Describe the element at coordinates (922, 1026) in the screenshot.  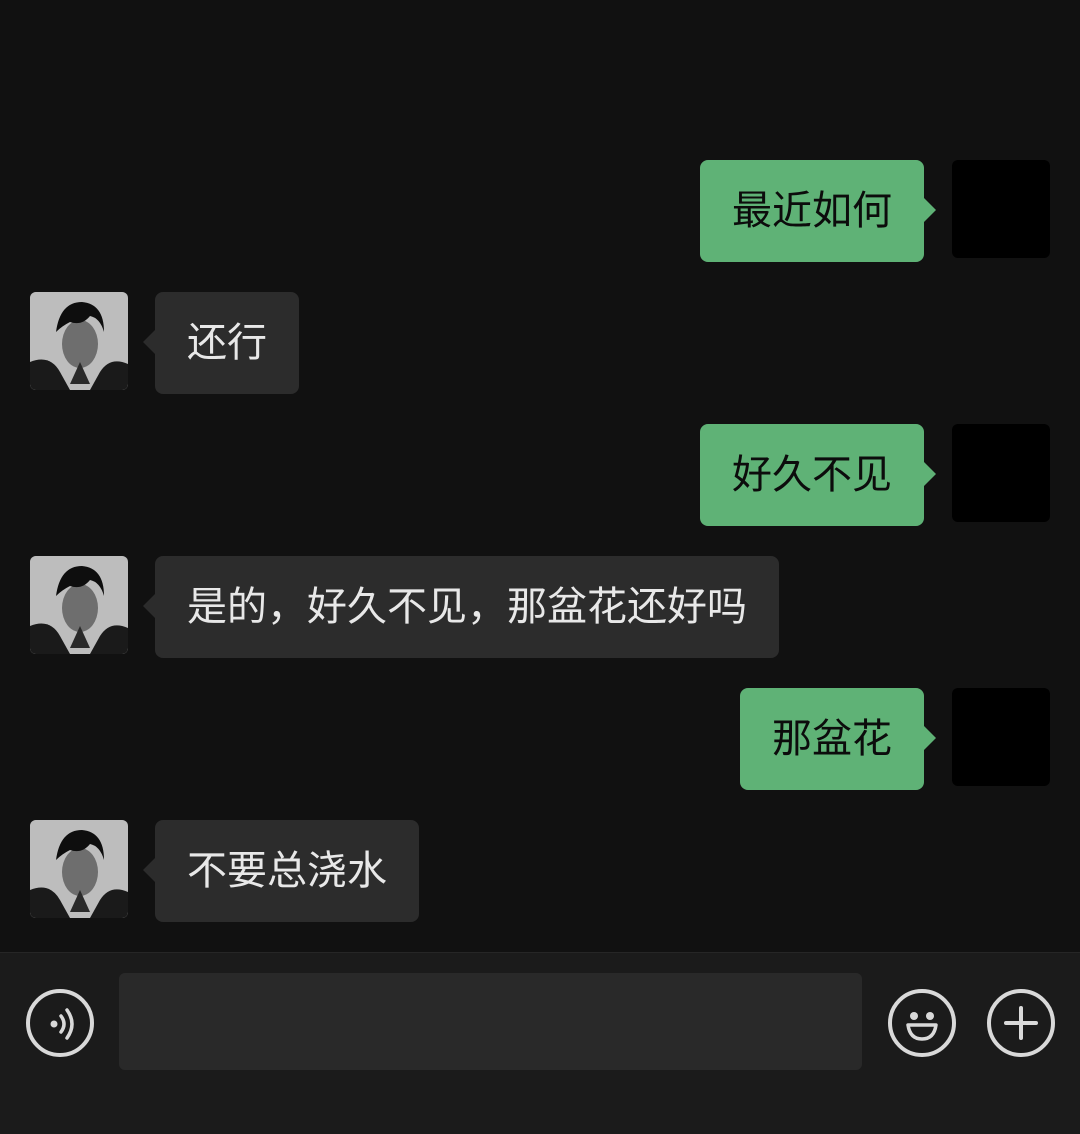
I see `emoji-icon` at that location.